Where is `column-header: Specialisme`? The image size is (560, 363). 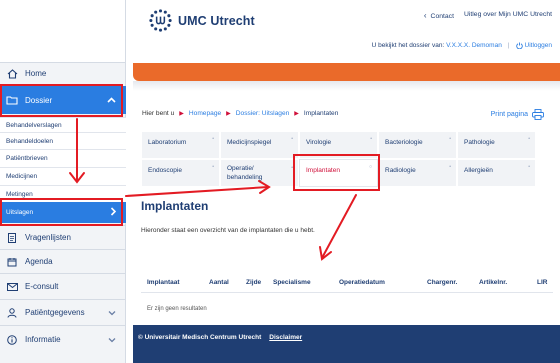 column-header: Specialisme is located at coordinates (292, 282).